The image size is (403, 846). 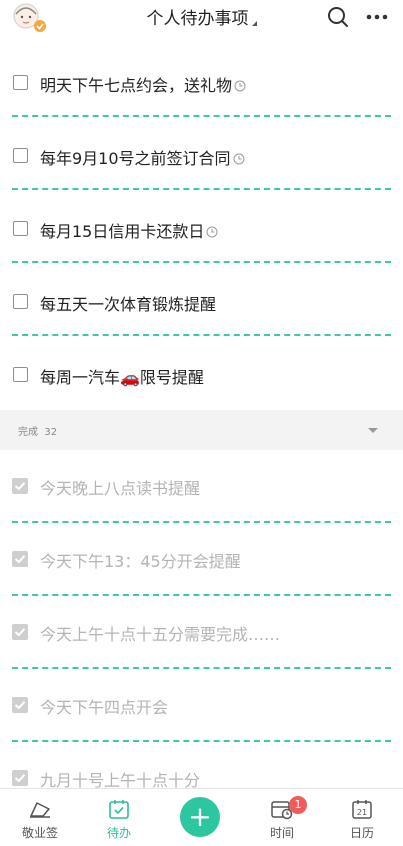 I want to click on notification-badge: 1, so click(x=298, y=805).